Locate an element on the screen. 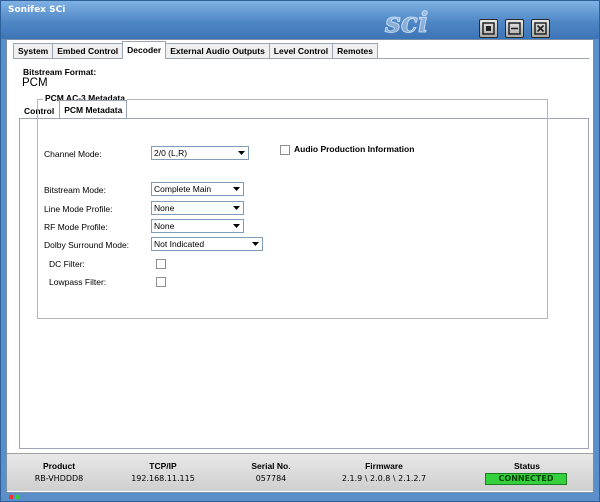 The height and width of the screenshot is (502, 600). close-button is located at coordinates (540, 28).